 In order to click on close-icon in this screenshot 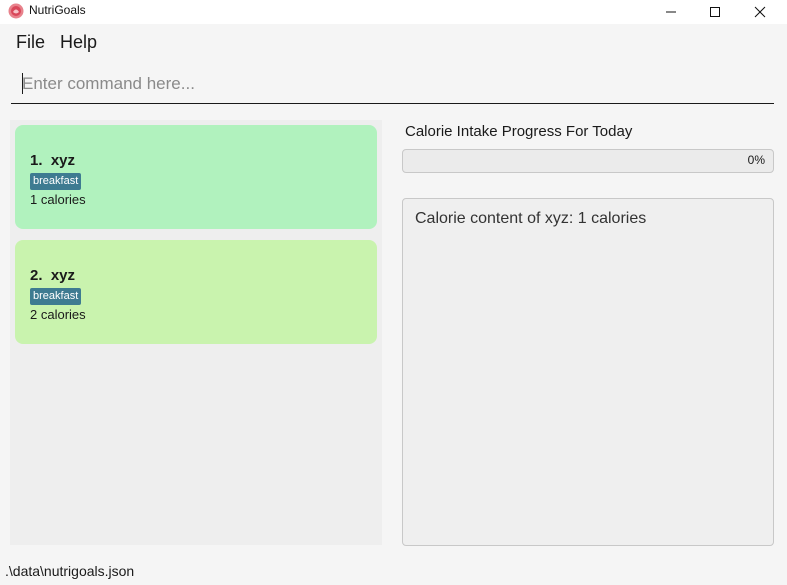, I will do `click(760, 12)`.